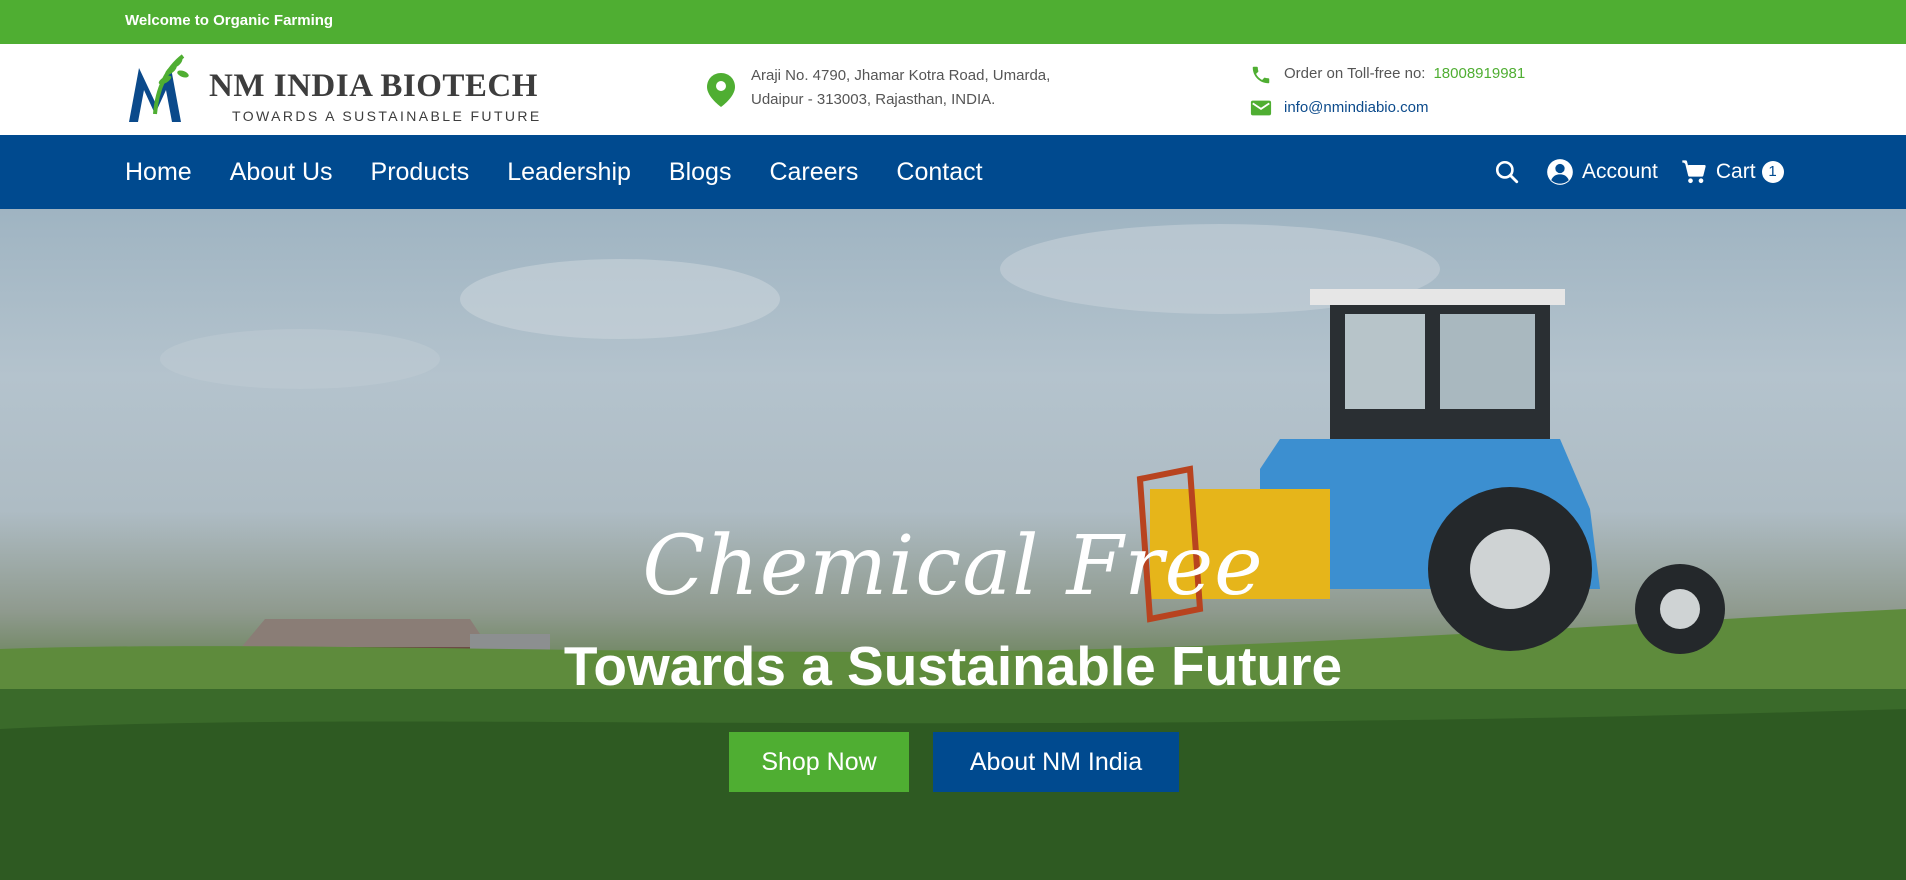 This screenshot has height=880, width=1906. I want to click on search-icon, so click(1507, 172).